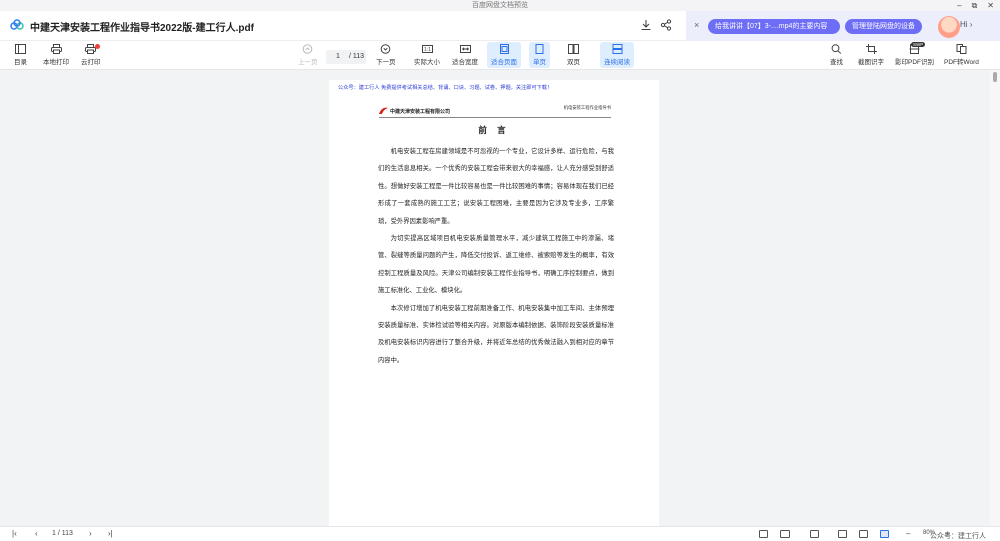 The height and width of the screenshot is (541, 1000). I want to click on watermark: 公众号：建工行人, so click(958, 536).